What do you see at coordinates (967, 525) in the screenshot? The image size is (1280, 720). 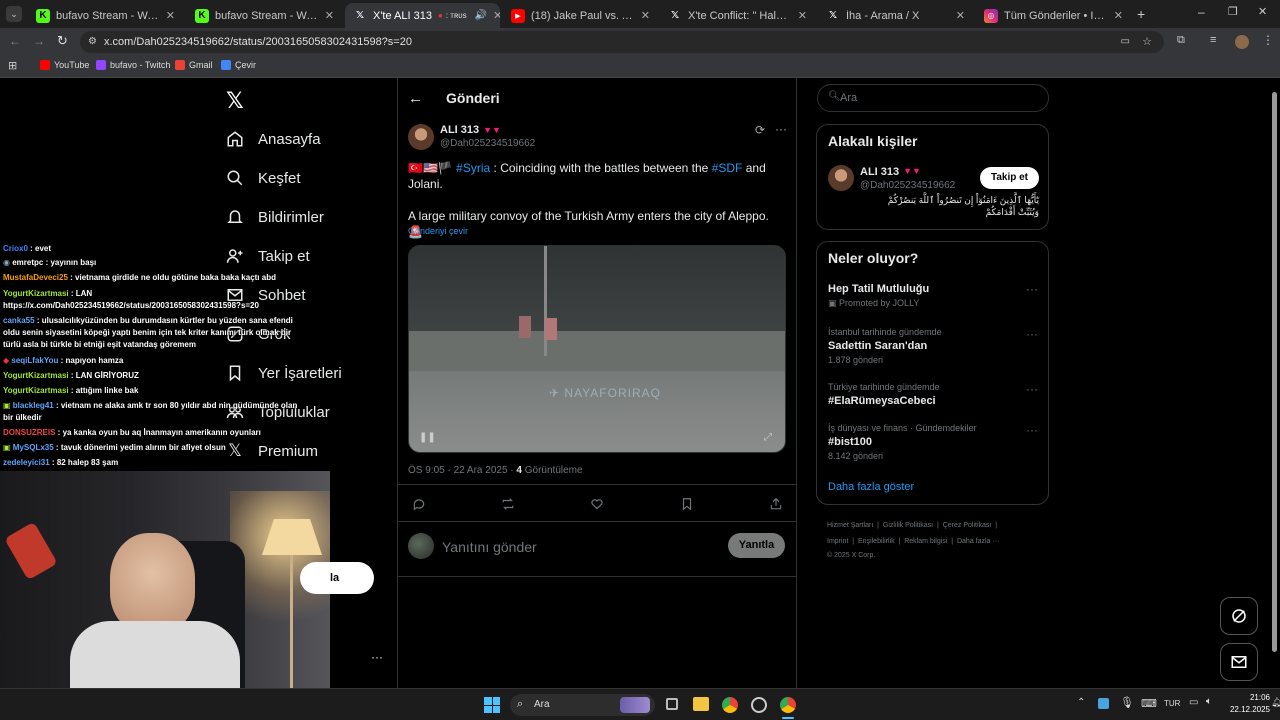 I see `footer-link: Çerez Politikası` at bounding box center [967, 525].